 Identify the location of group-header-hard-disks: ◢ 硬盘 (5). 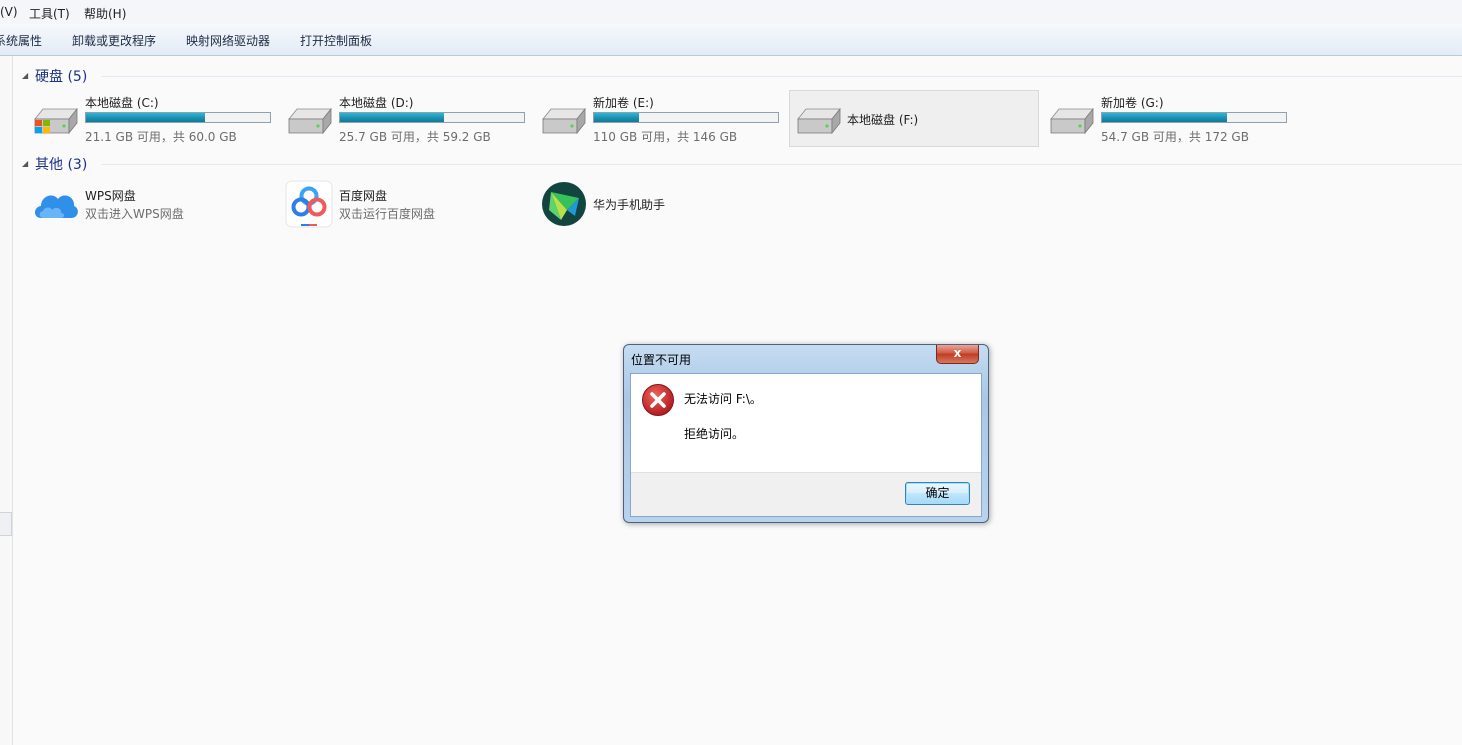
(742, 76).